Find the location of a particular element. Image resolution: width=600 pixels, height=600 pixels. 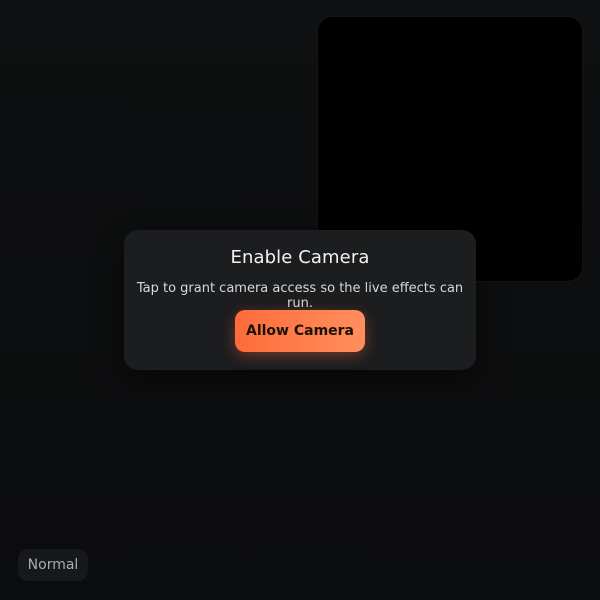

allow-camera-button: Allow Camera is located at coordinates (300, 331).